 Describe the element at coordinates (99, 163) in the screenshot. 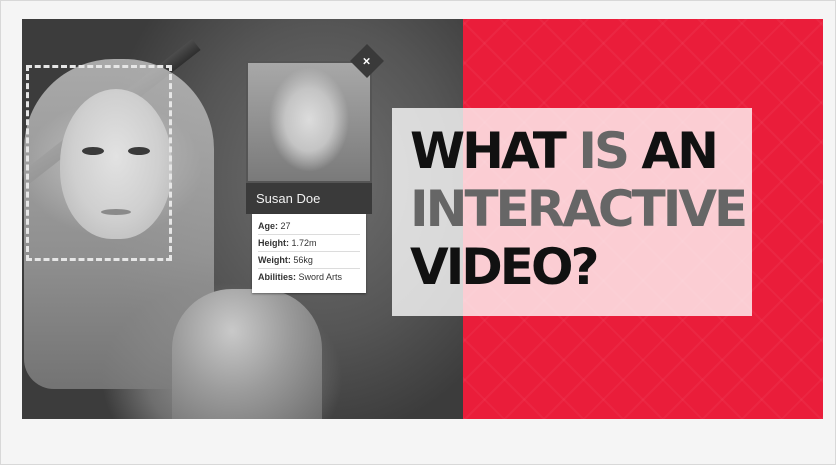

I see `face-detection-box` at that location.